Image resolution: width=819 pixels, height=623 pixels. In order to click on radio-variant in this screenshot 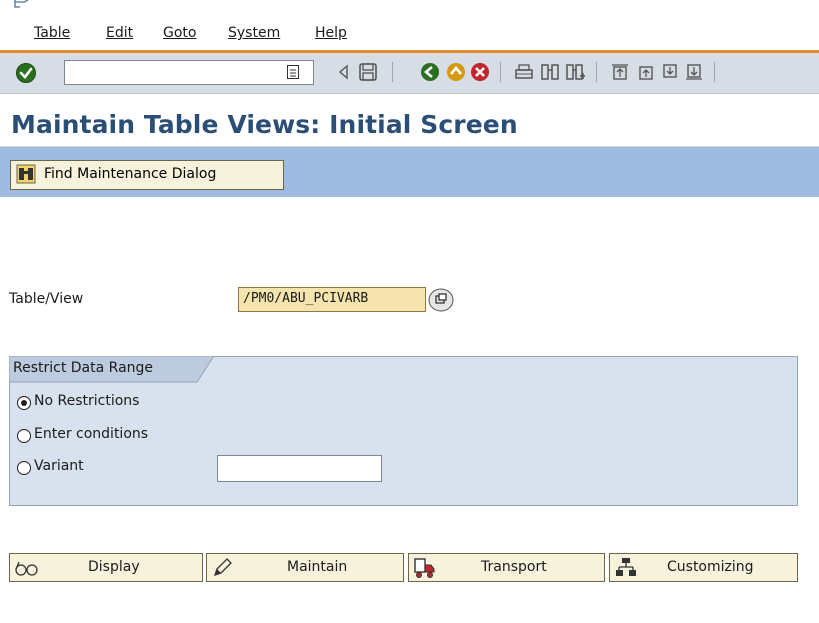, I will do `click(24, 468)`.